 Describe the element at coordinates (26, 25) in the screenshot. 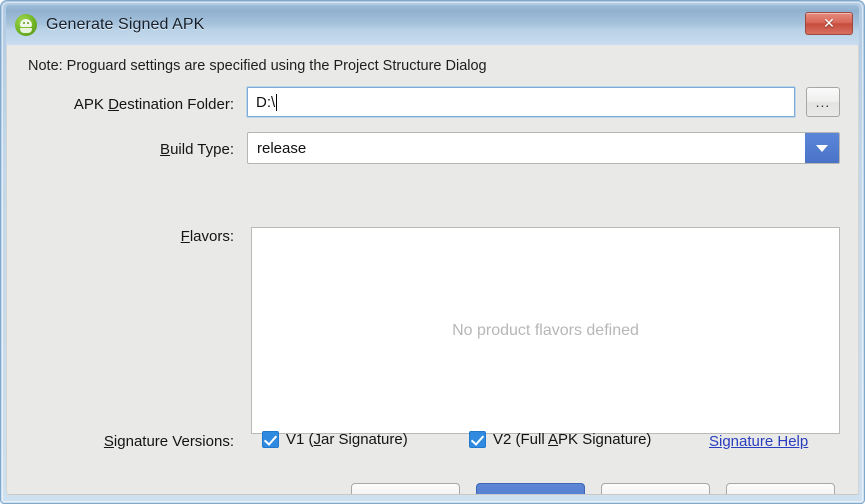

I see `android-icon` at that location.